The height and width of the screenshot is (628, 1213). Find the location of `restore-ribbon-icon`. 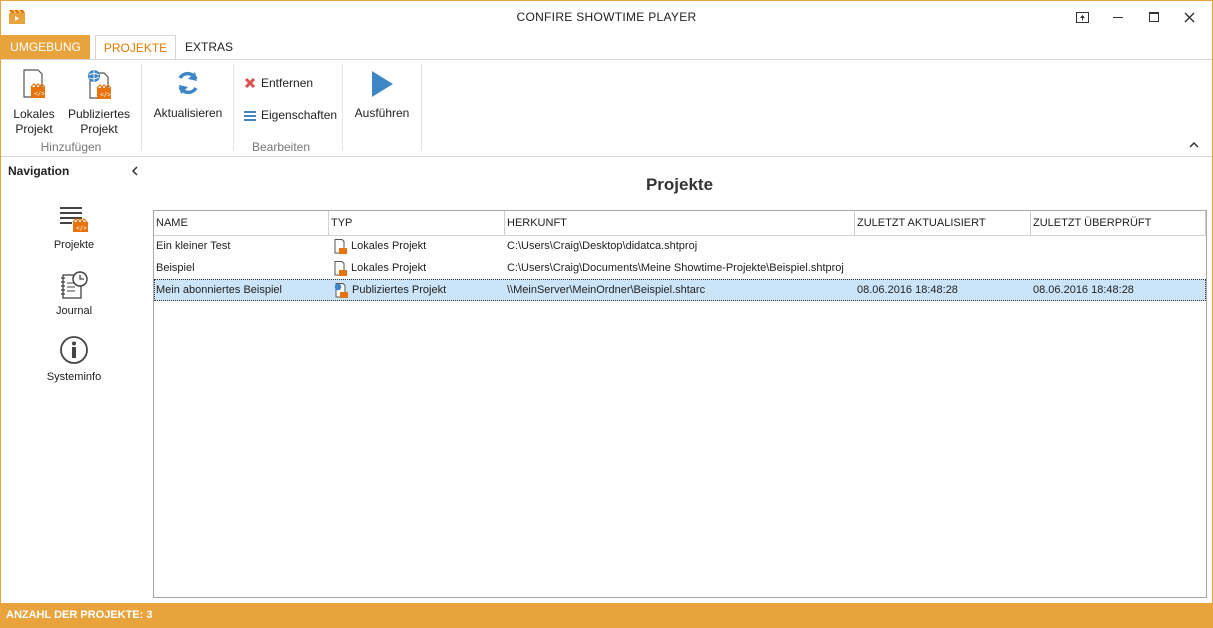

restore-ribbon-icon is located at coordinates (1082, 17).